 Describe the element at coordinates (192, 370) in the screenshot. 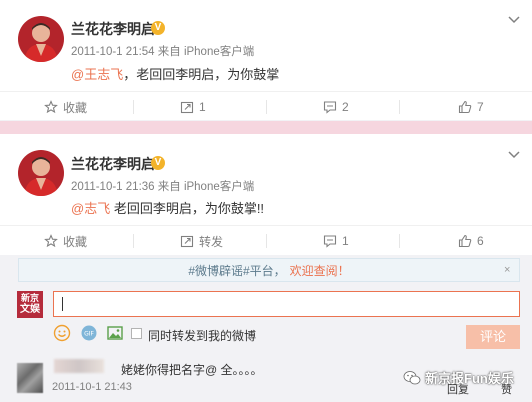

I see `comment-text: 姥姥你得把名字@ 全。。。。` at that location.